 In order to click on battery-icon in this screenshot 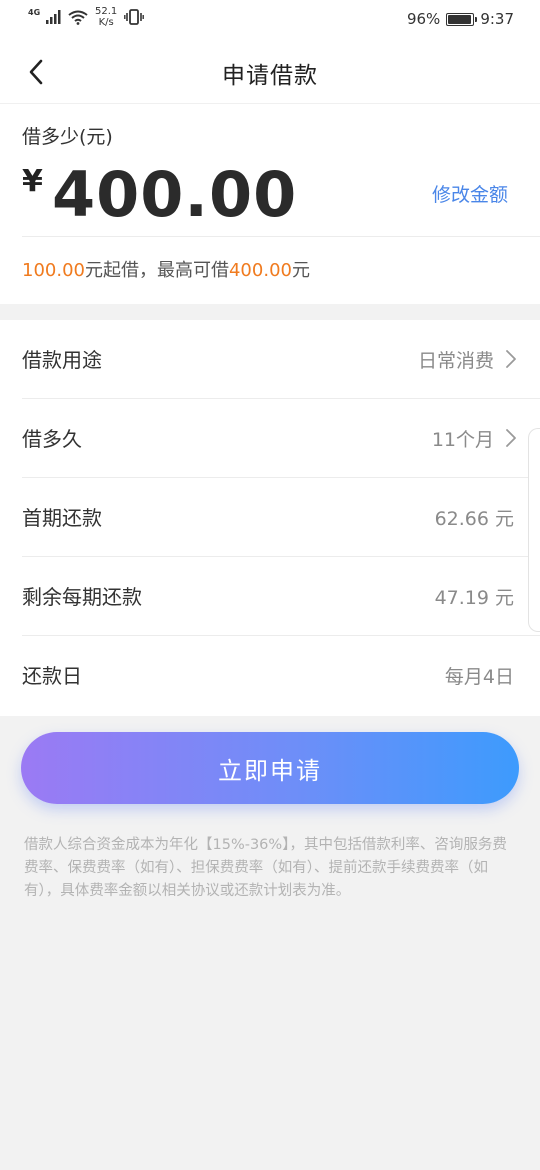, I will do `click(462, 19)`.